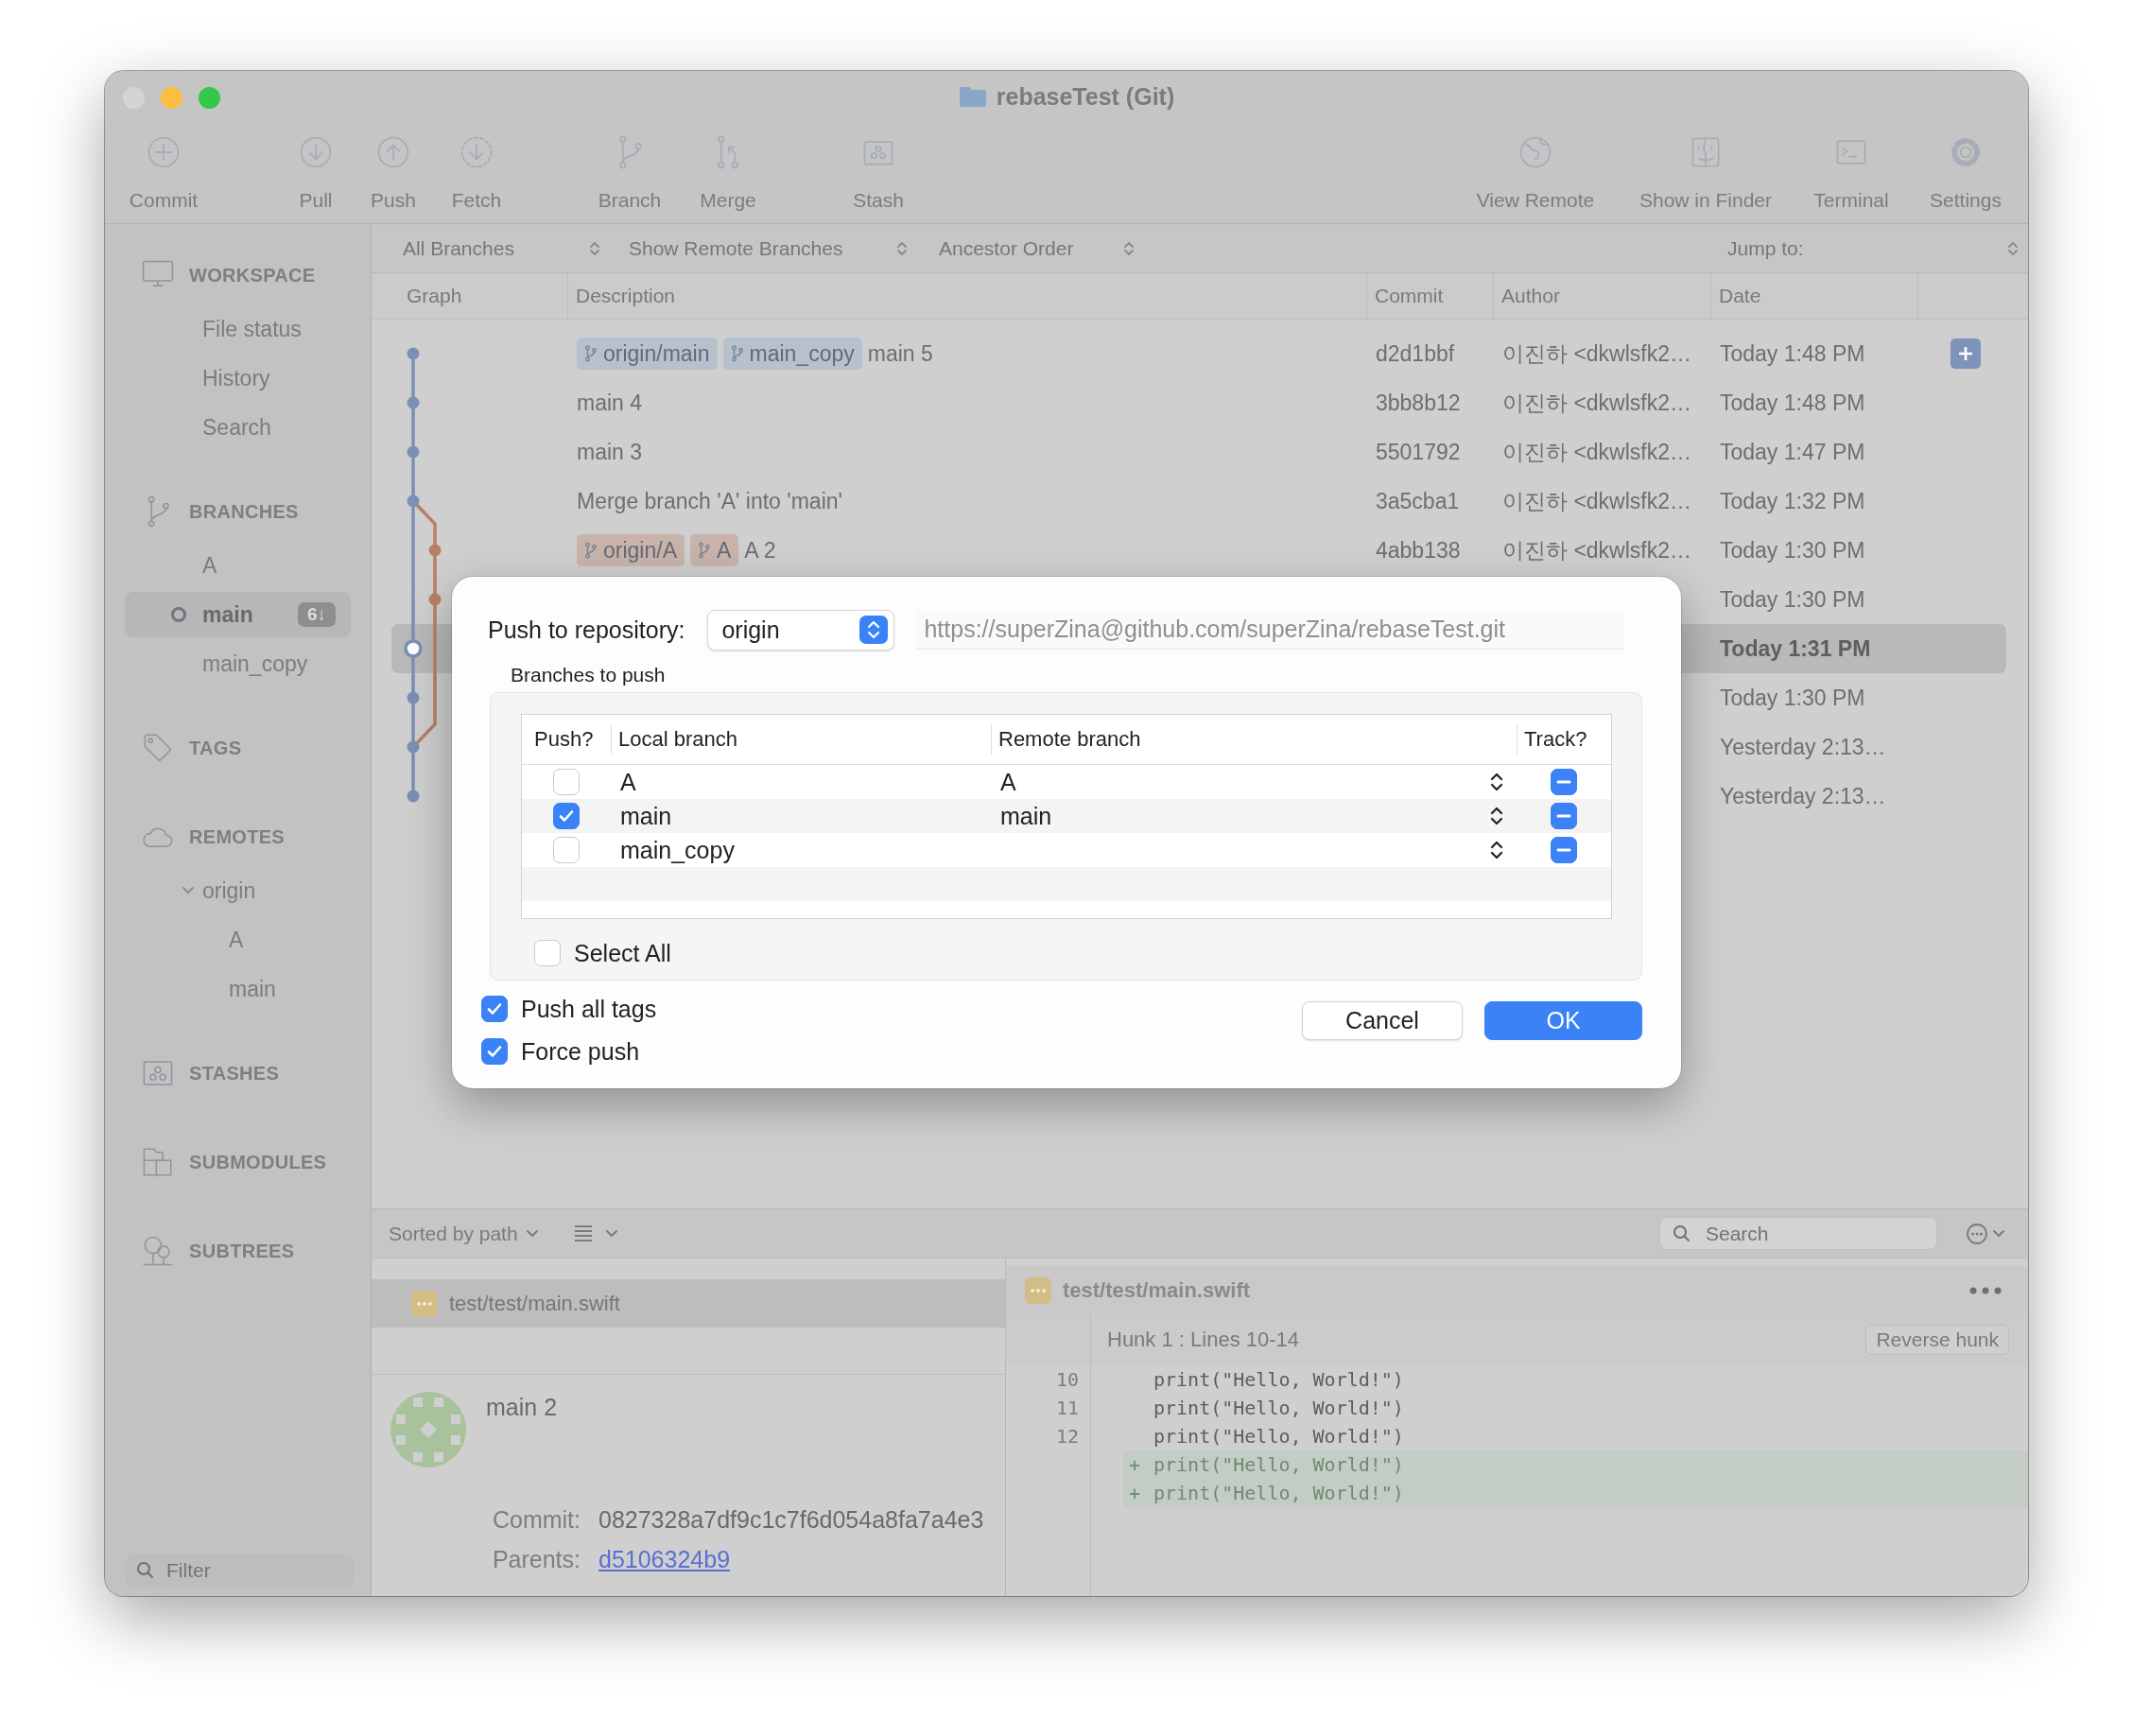  What do you see at coordinates (728, 172) in the screenshot?
I see `toolbar-button: Merge` at bounding box center [728, 172].